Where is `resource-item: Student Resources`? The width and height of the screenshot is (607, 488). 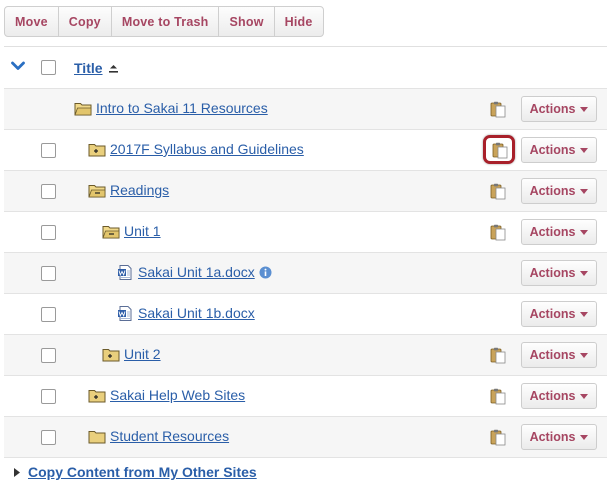
resource-item: Student Resources is located at coordinates (158, 436).